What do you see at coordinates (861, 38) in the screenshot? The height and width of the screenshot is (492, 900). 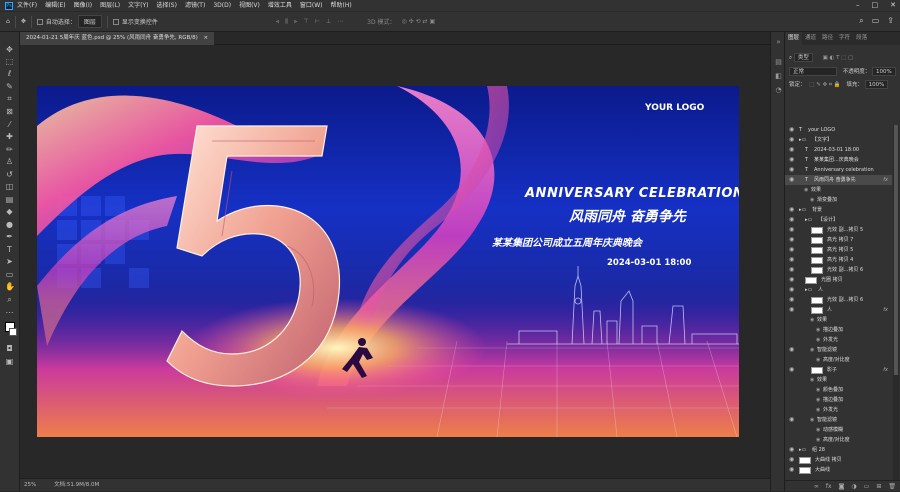 I see `tab-paragraph: 段落` at bounding box center [861, 38].